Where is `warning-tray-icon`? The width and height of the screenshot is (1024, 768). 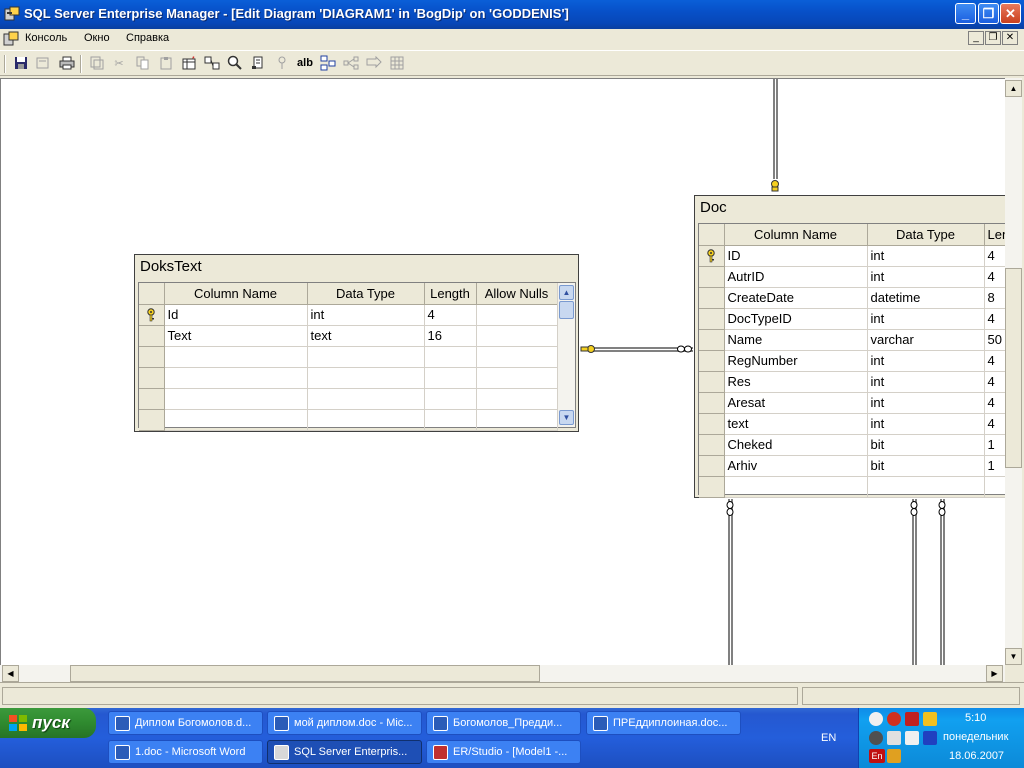 warning-tray-icon is located at coordinates (930, 719).